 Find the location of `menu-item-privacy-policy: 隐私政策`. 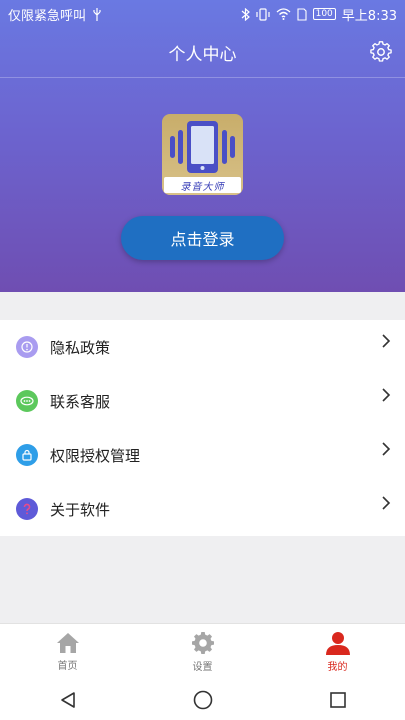

menu-item-privacy-policy: 隐私政策 is located at coordinates (202, 347).